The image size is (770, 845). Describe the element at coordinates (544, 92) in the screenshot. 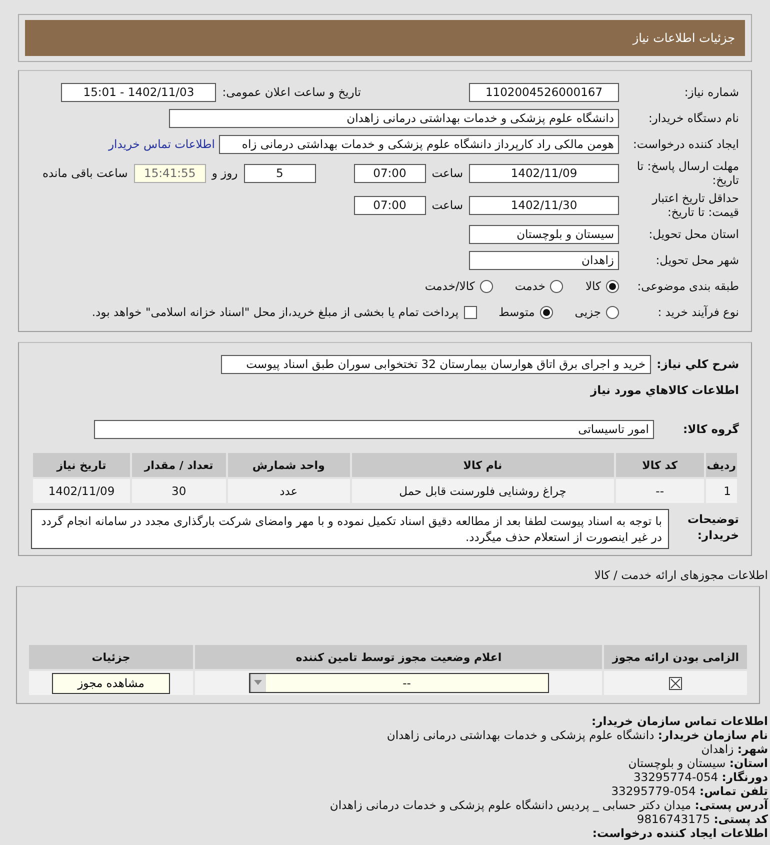

I see `need-number-field: 1102004526000167` at that location.